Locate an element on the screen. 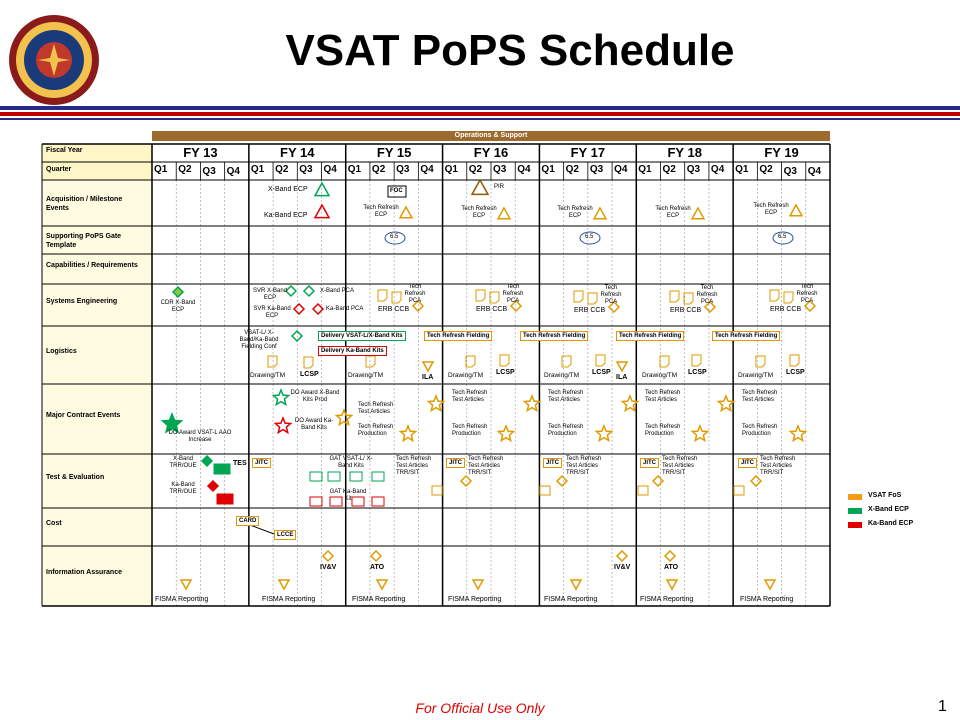 Image resolution: width=960 pixels, height=720 pixels. card-lcce-connector is located at coordinates (262, 529).